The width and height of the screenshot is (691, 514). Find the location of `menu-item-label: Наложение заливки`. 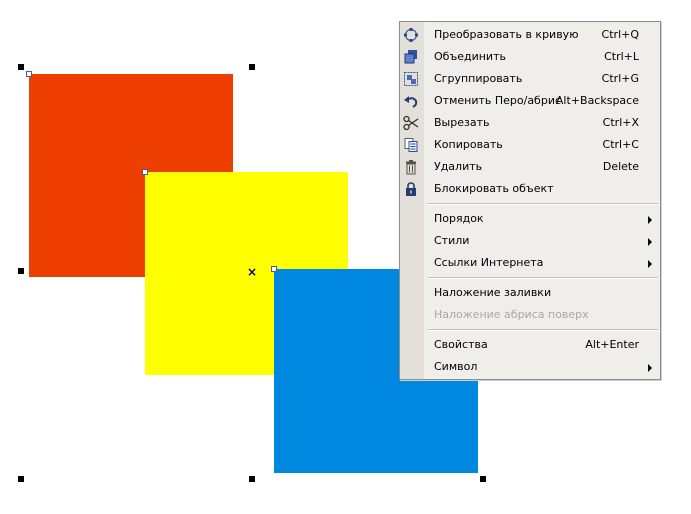

menu-item-label: Наложение заливки is located at coordinates (493, 292).